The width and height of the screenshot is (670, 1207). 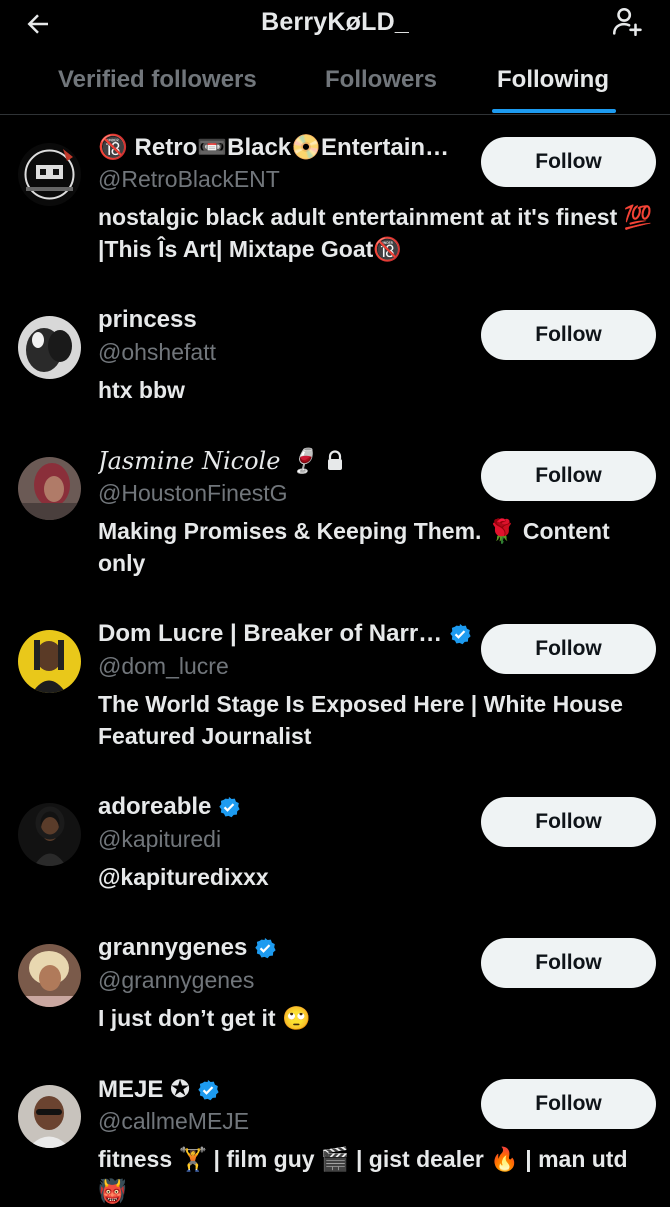 I want to click on add-user-icon, so click(x=627, y=24).